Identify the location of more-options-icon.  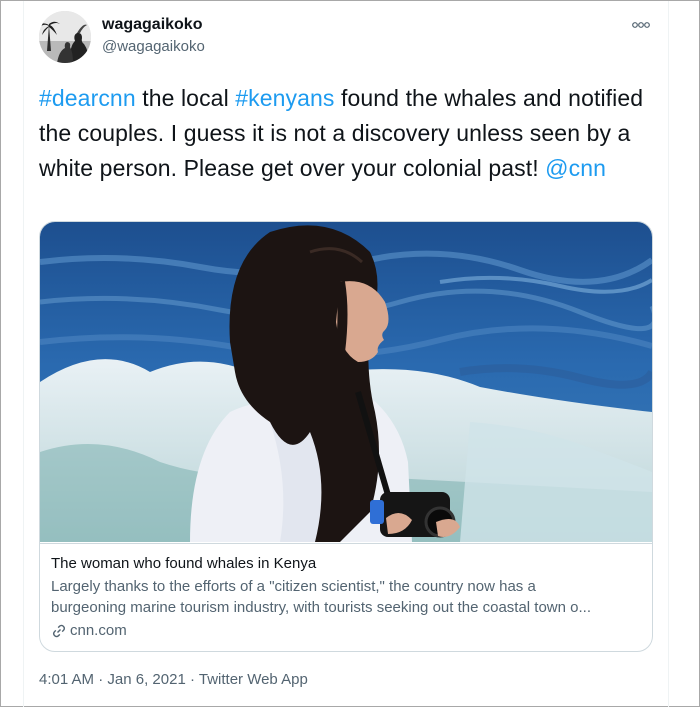
(641, 25).